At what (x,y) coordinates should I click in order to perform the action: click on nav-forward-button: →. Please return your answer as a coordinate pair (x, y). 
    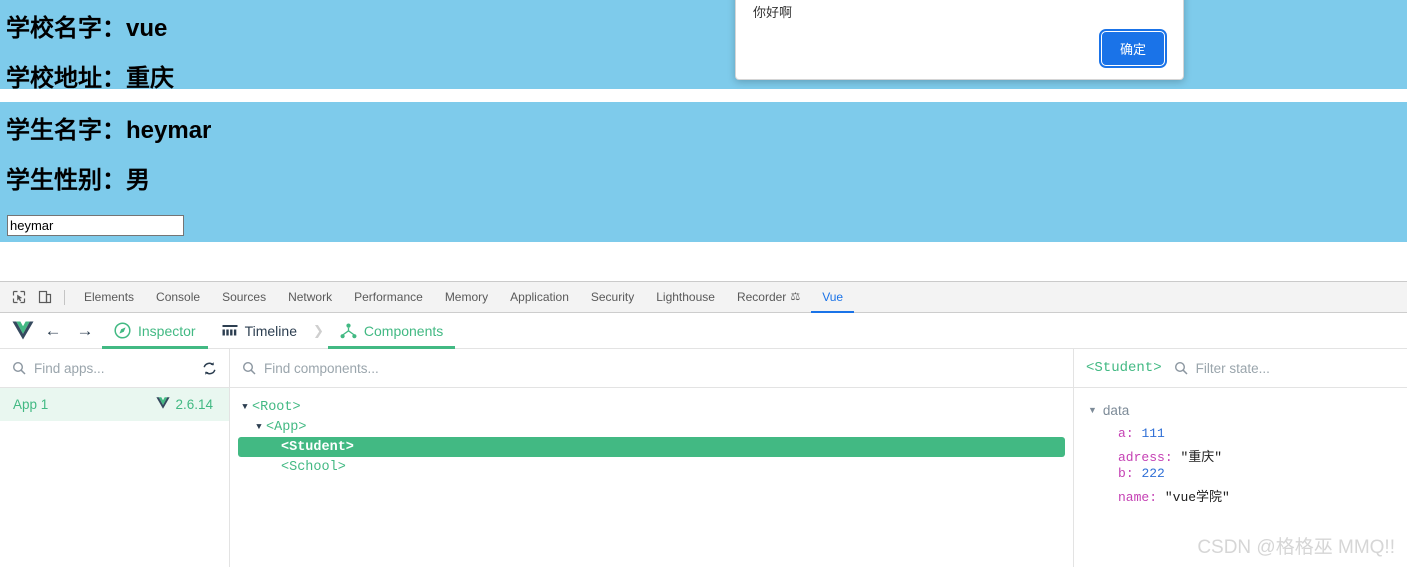
    Looking at the image, I should click on (85, 331).